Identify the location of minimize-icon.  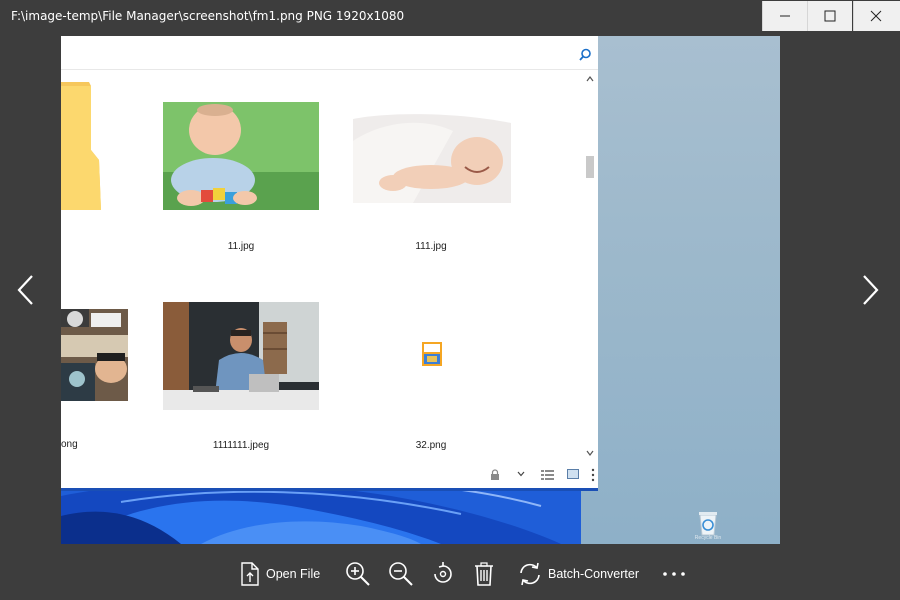
(785, 16).